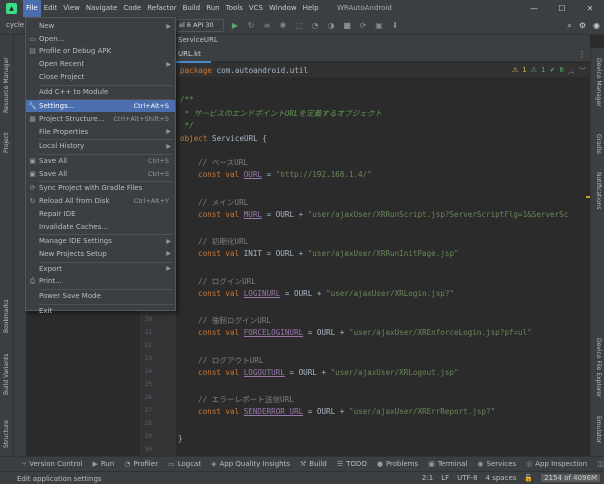 The width and height of the screenshot is (604, 484). What do you see at coordinates (189, 54) in the screenshot?
I see `editor-tab-serviceurl: URL.kt` at bounding box center [189, 54].